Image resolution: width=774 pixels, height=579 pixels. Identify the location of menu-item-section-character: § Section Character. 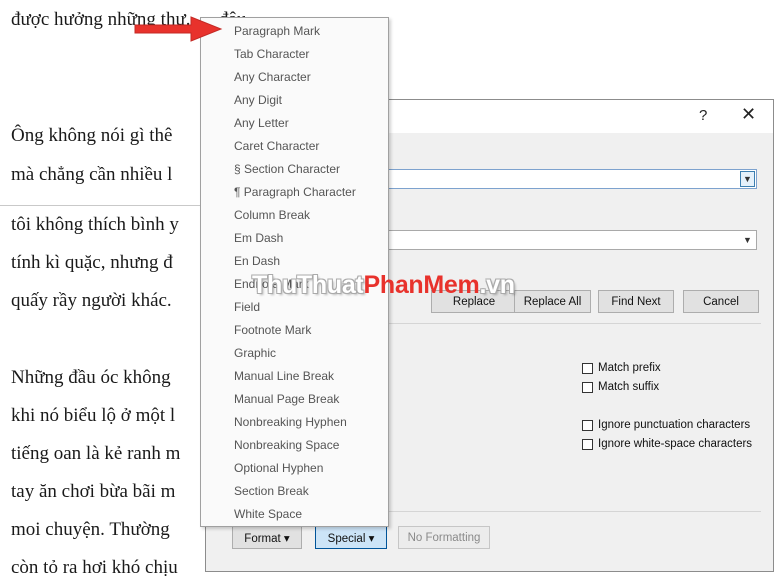
(287, 169).